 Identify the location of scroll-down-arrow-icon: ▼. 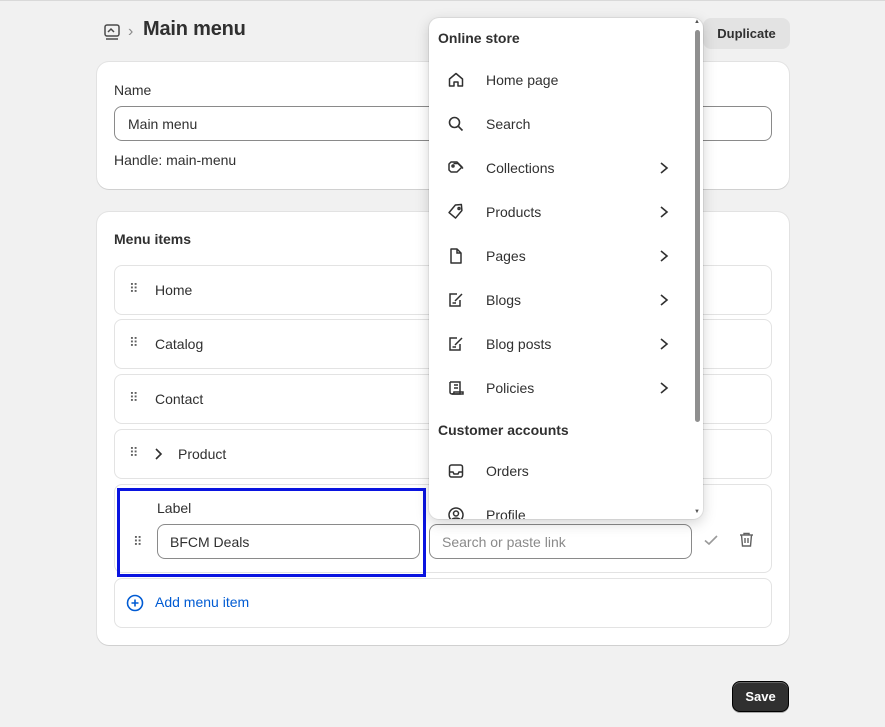
(697, 512).